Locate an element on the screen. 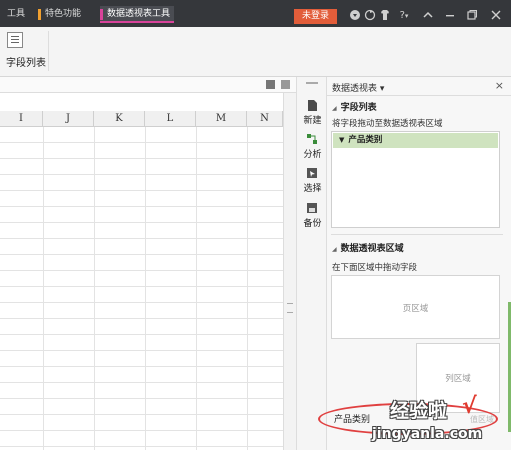 The height and width of the screenshot is (450, 511). new-label: 新建 is located at coordinates (312, 121).